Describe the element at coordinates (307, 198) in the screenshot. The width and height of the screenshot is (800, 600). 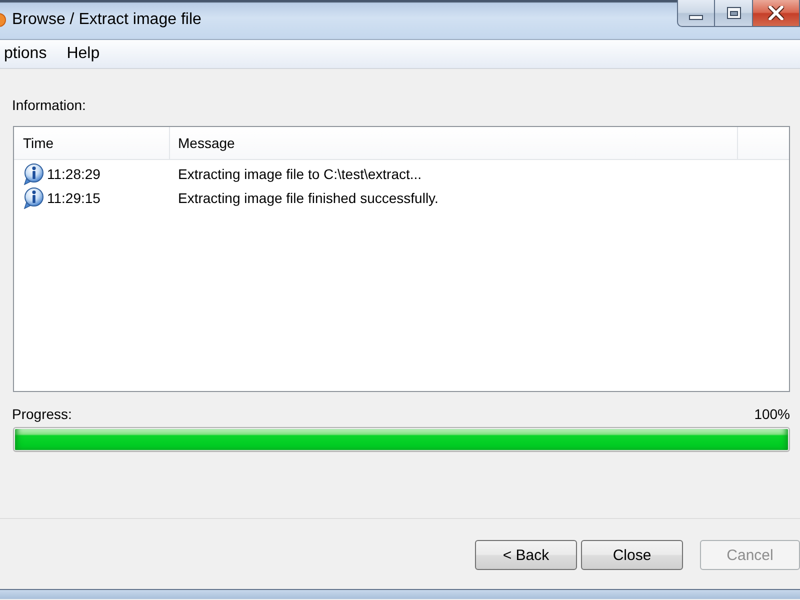
I see `log-message: Extracting image file finished successfully.` at that location.